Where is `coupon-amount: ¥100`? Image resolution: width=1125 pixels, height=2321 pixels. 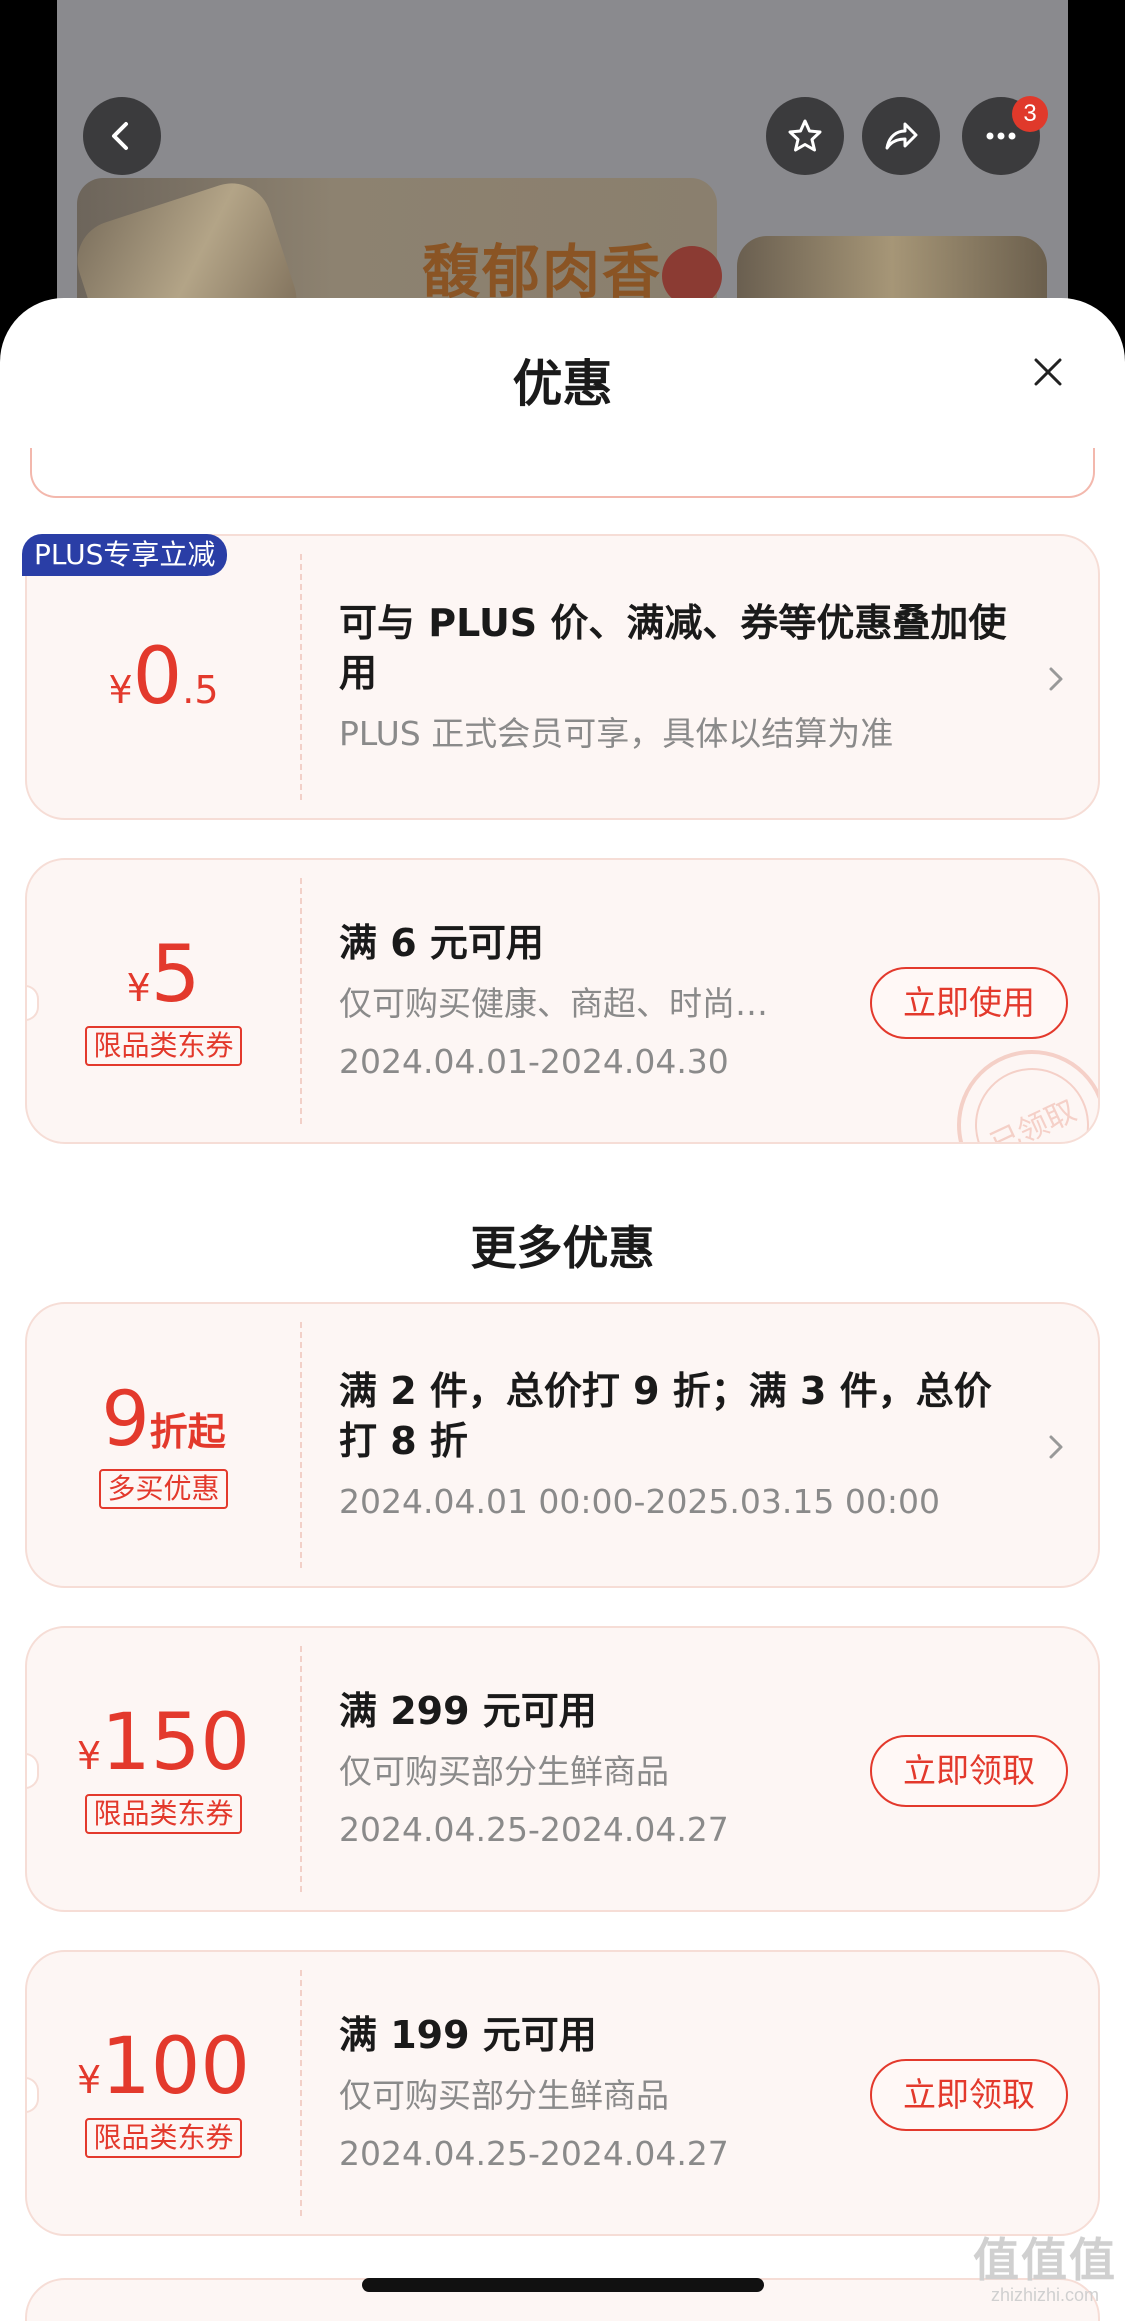 coupon-amount: ¥100 is located at coordinates (163, 2067).